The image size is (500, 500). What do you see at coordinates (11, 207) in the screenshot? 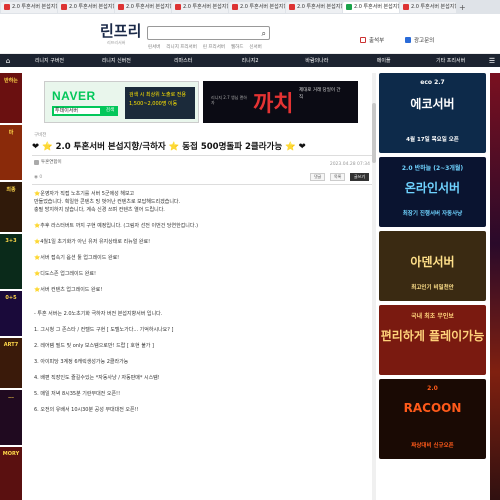
I see `left-ad-banner: 최종` at bounding box center [11, 207].